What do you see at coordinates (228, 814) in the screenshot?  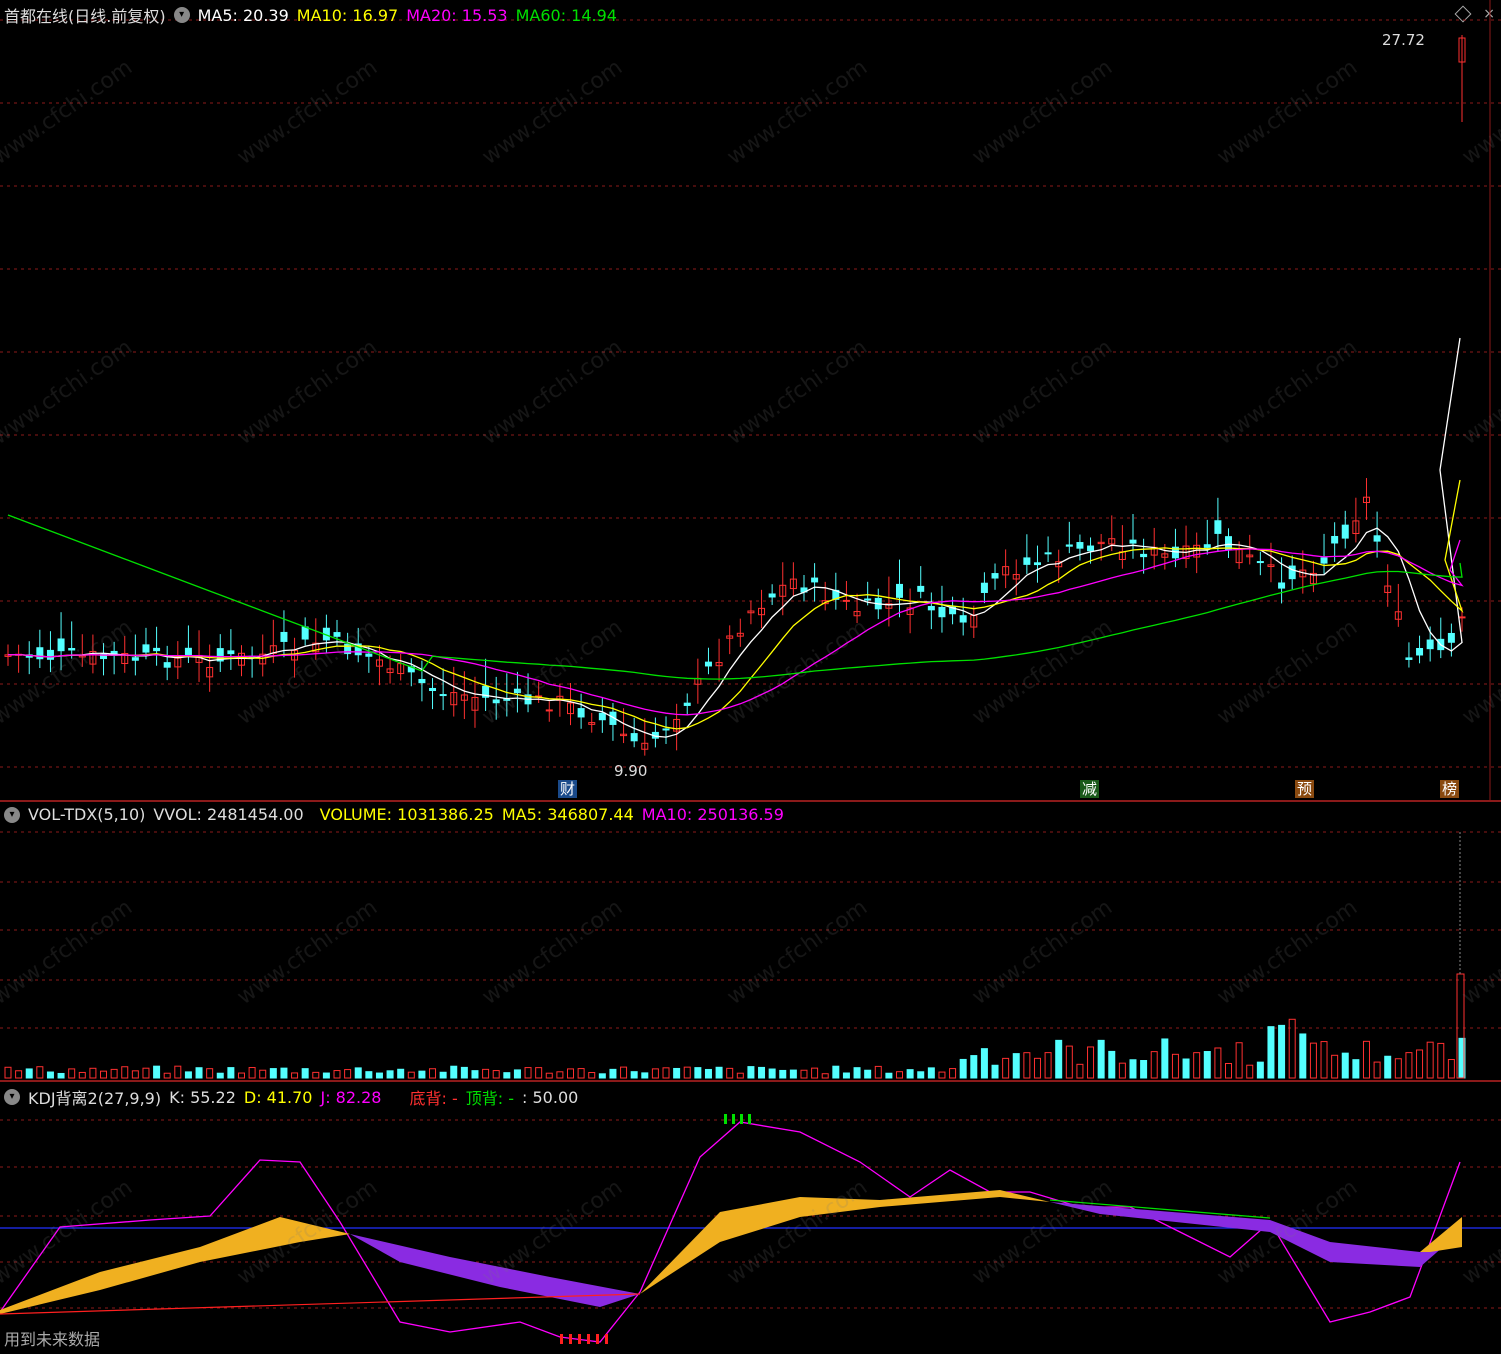 I see `vvol-value: VVOL: 2481454.00` at bounding box center [228, 814].